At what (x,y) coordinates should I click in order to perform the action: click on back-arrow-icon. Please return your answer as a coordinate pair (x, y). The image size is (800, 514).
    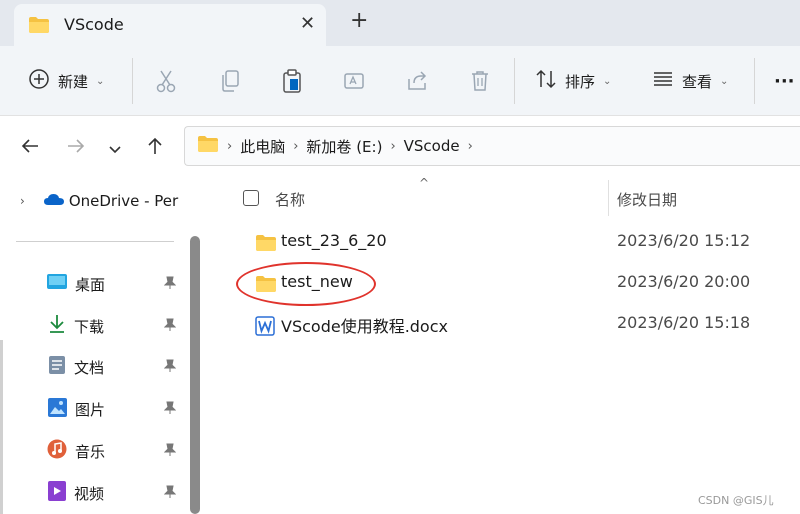
    Looking at the image, I should click on (30, 148).